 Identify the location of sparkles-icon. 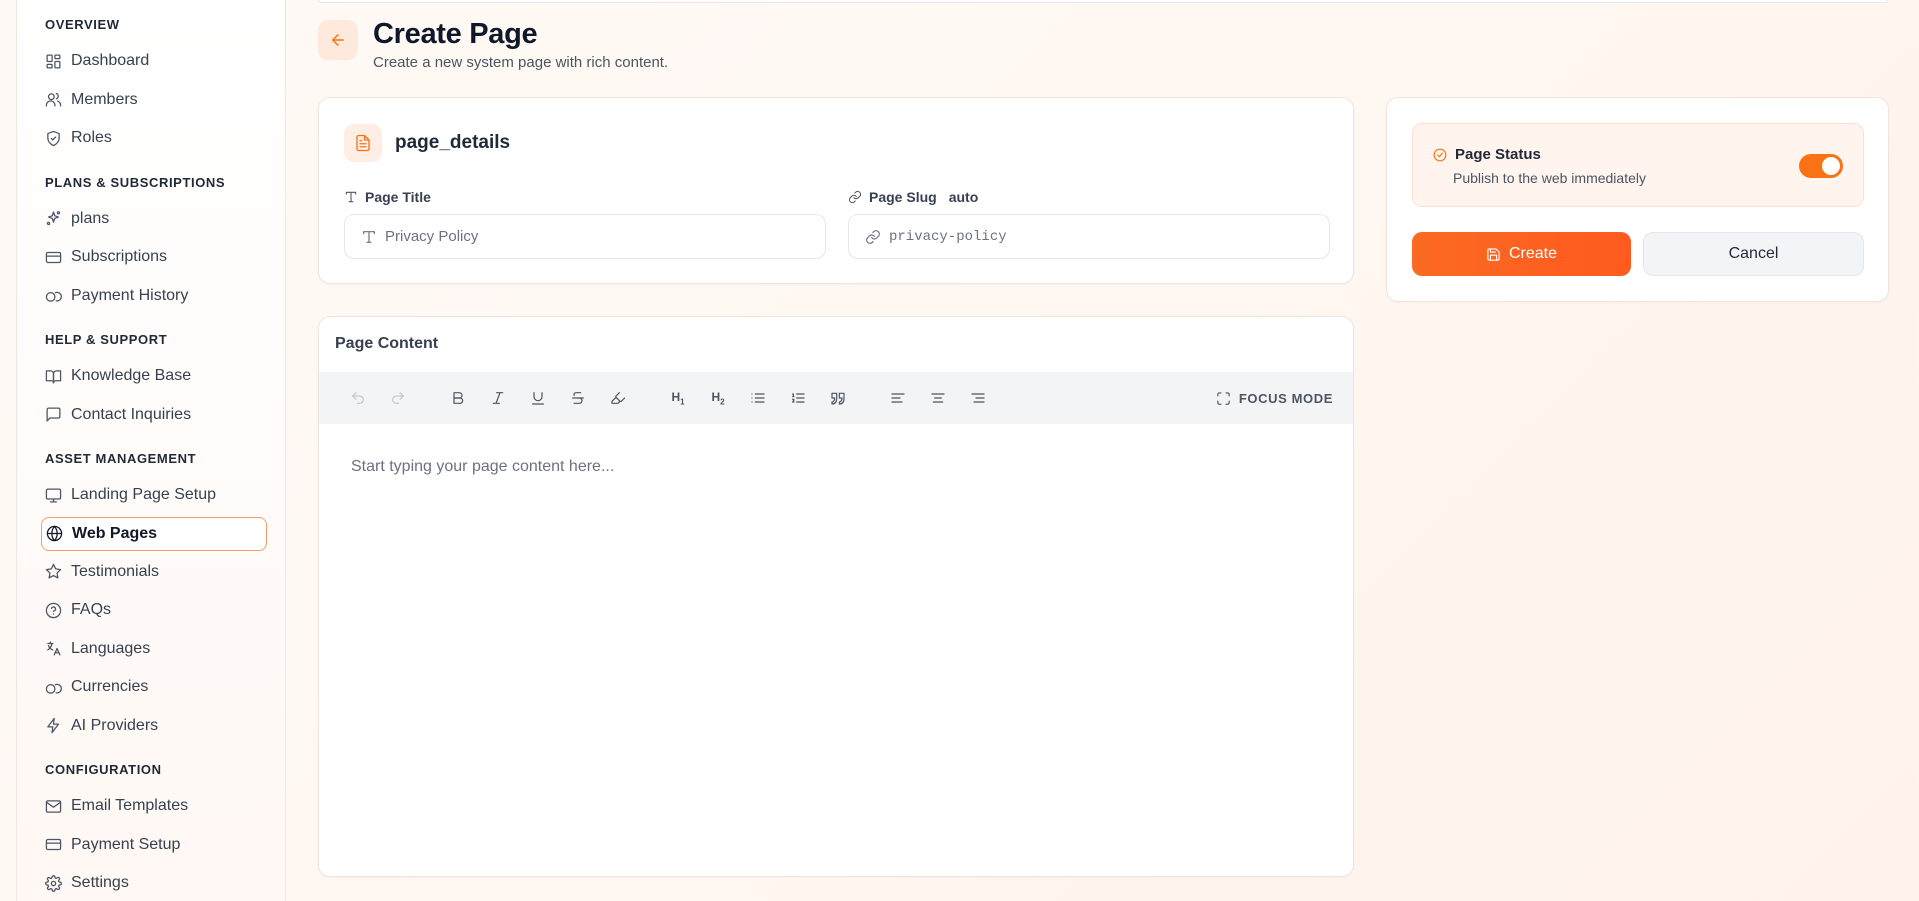
(53, 218).